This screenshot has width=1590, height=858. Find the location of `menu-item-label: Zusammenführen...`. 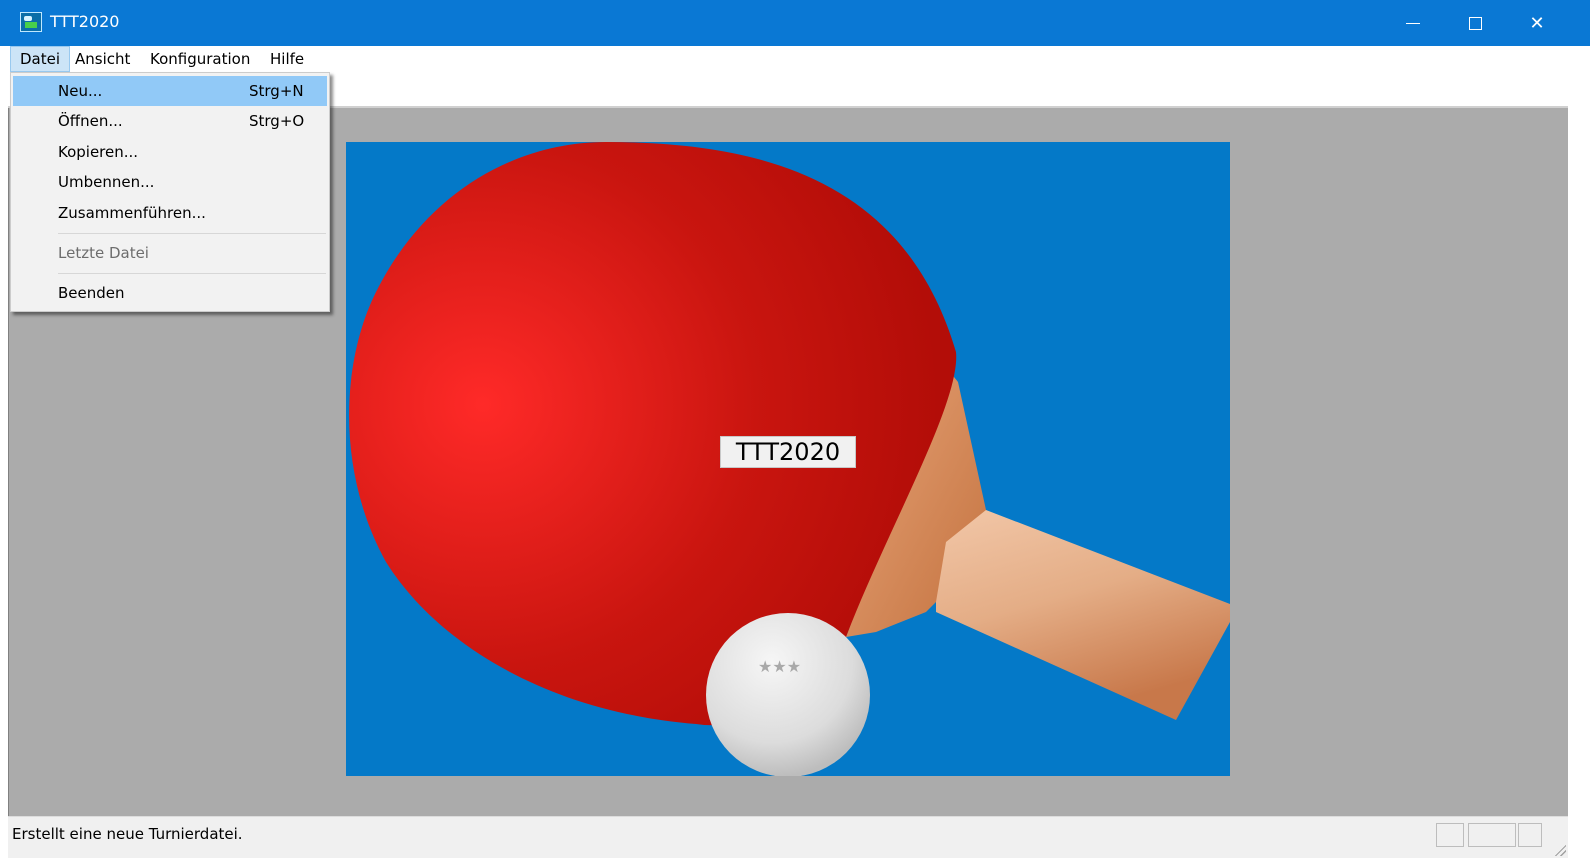

menu-item-label: Zusammenführen... is located at coordinates (132, 213).